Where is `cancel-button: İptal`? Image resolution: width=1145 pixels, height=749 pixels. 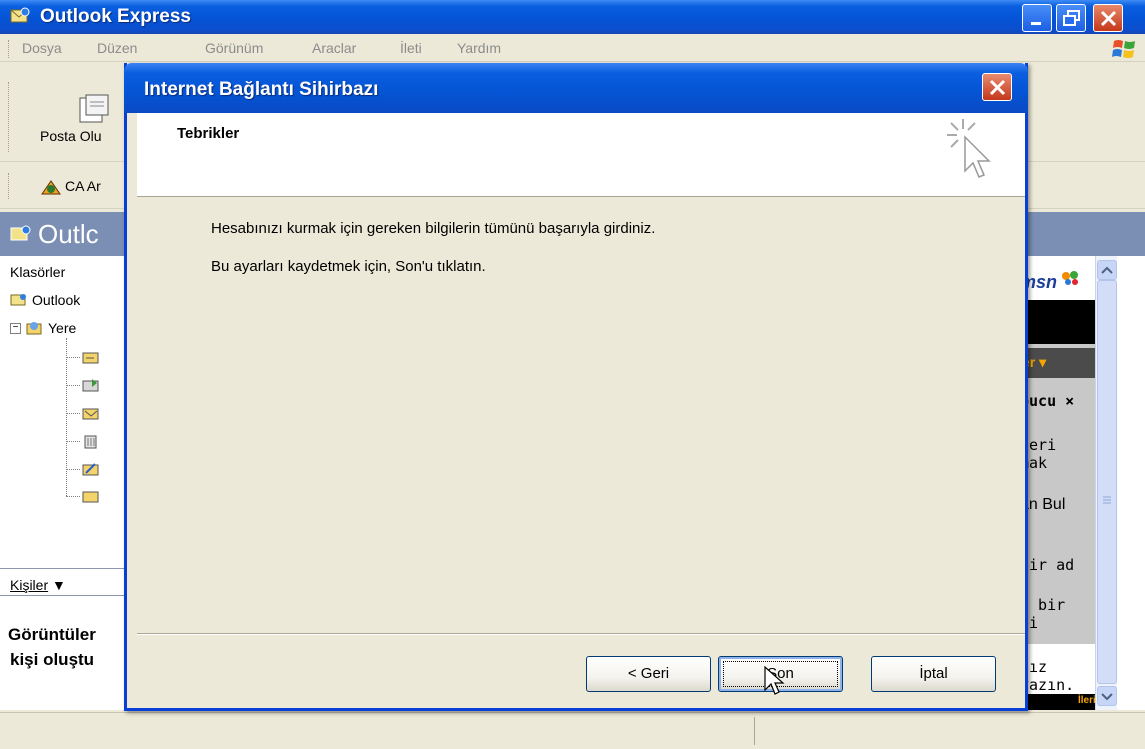 cancel-button: İptal is located at coordinates (933, 674).